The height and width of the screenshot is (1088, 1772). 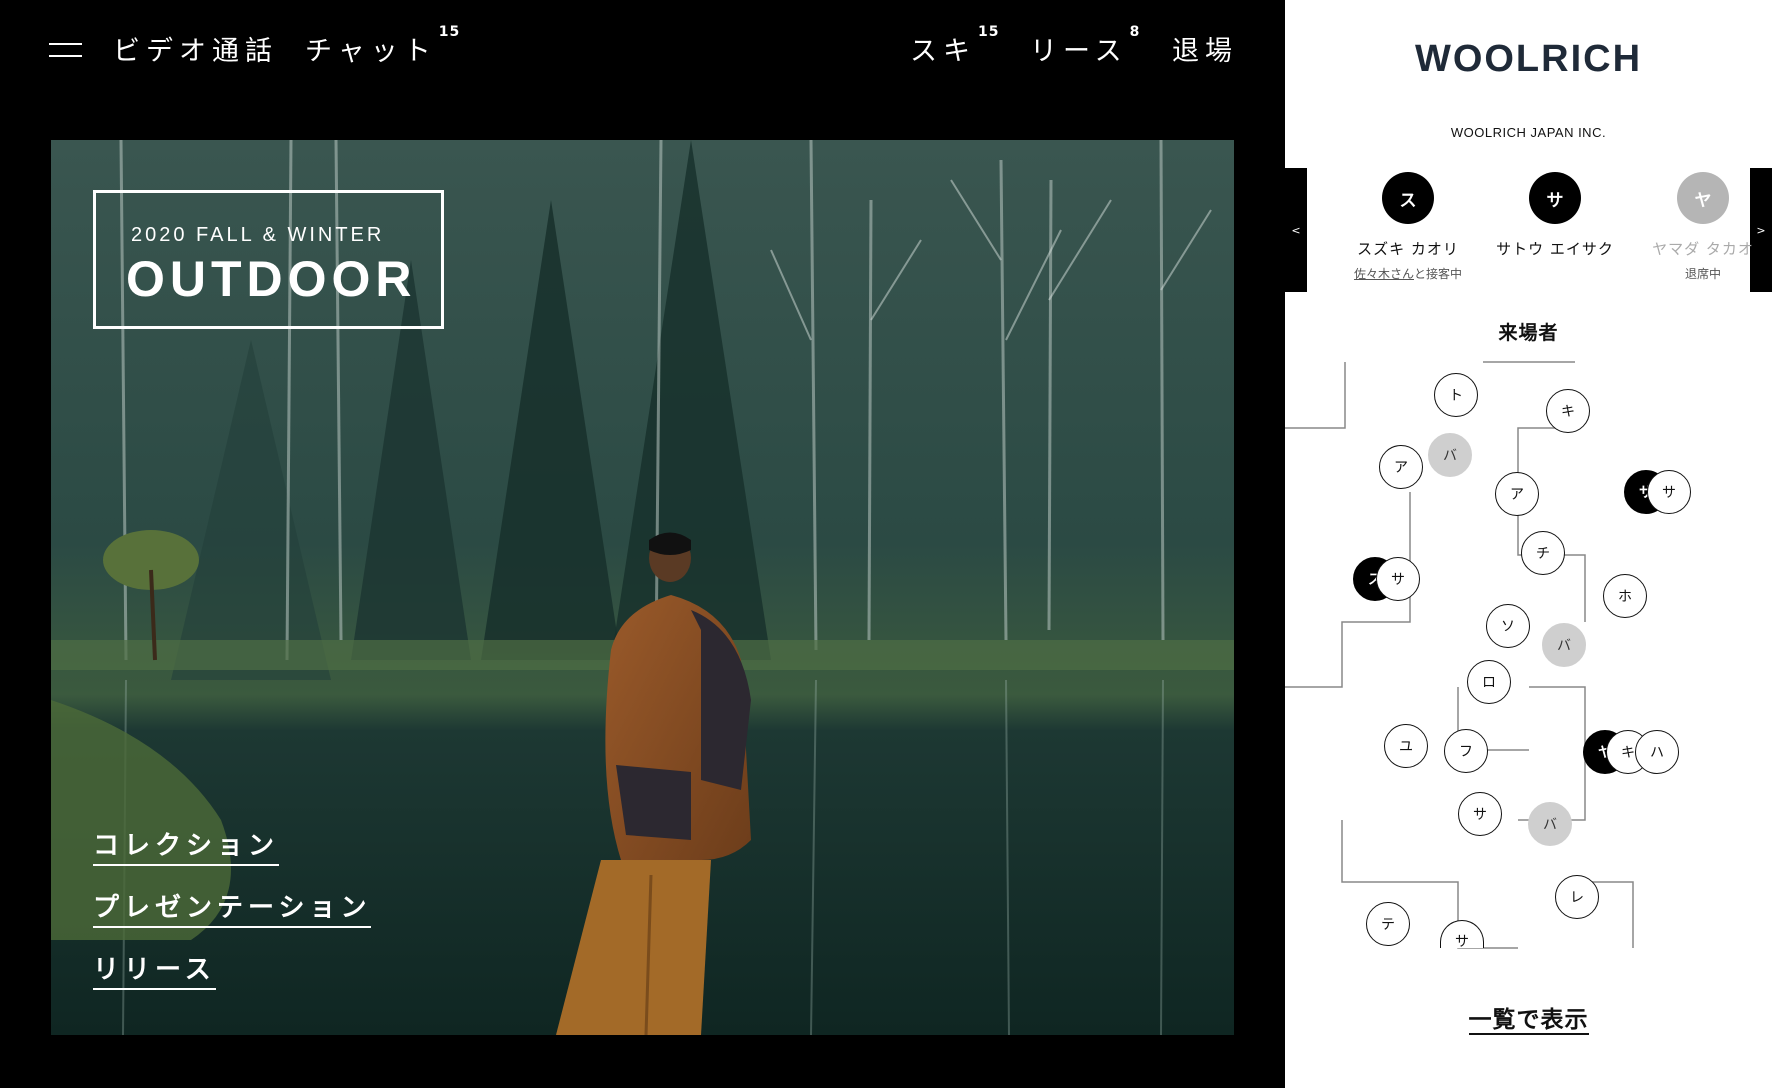 I want to click on visitor-bubble: ソ, so click(x=1508, y=626).